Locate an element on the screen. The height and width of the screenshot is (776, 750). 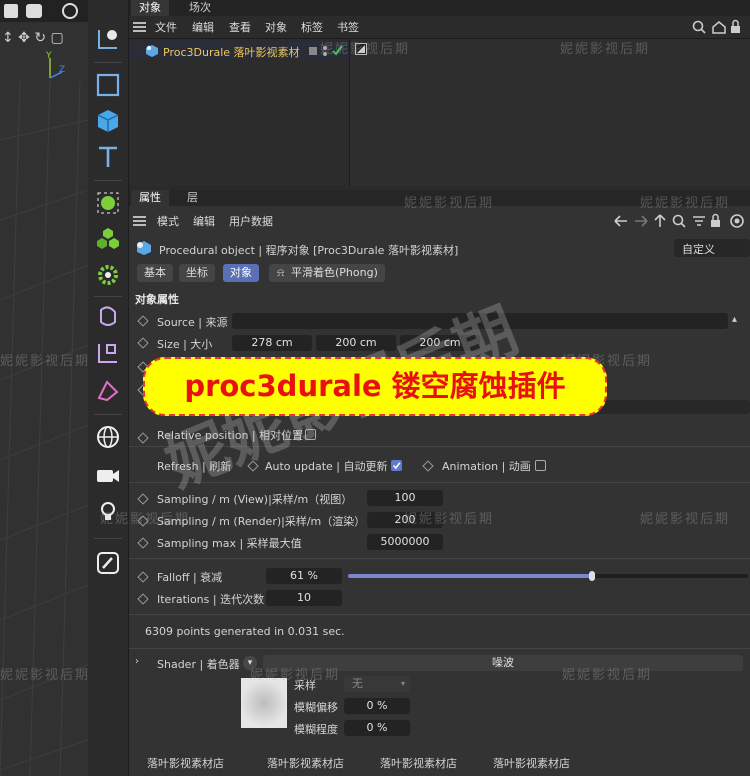
falloff-slider-track is located at coordinates (548, 576).